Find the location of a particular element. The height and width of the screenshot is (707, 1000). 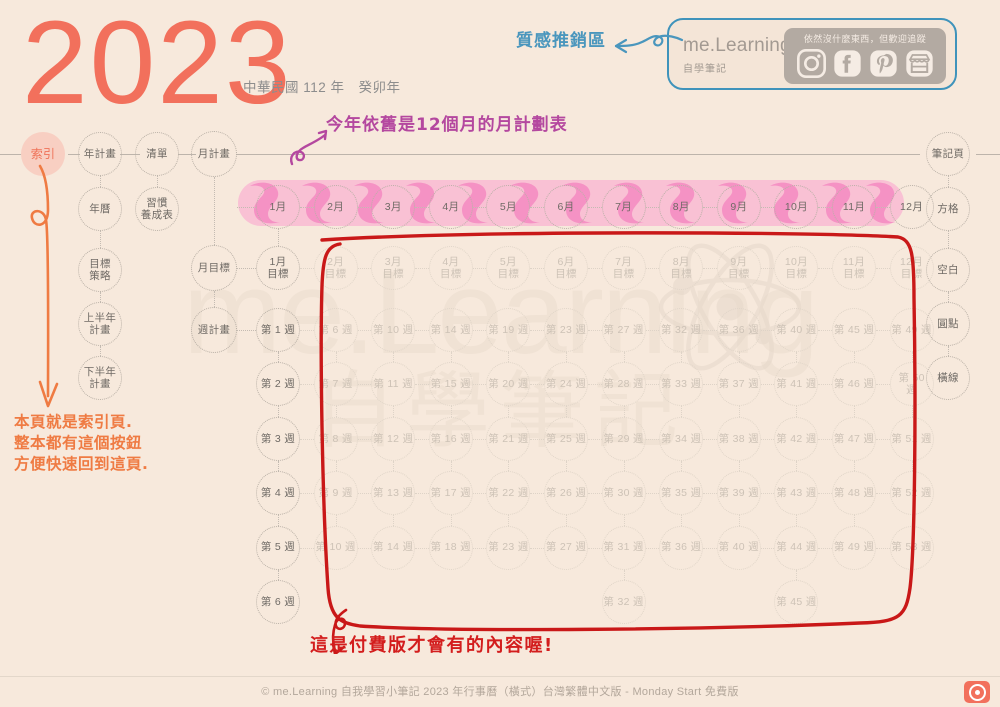

month-node-5: 5月 is located at coordinates (508, 207).